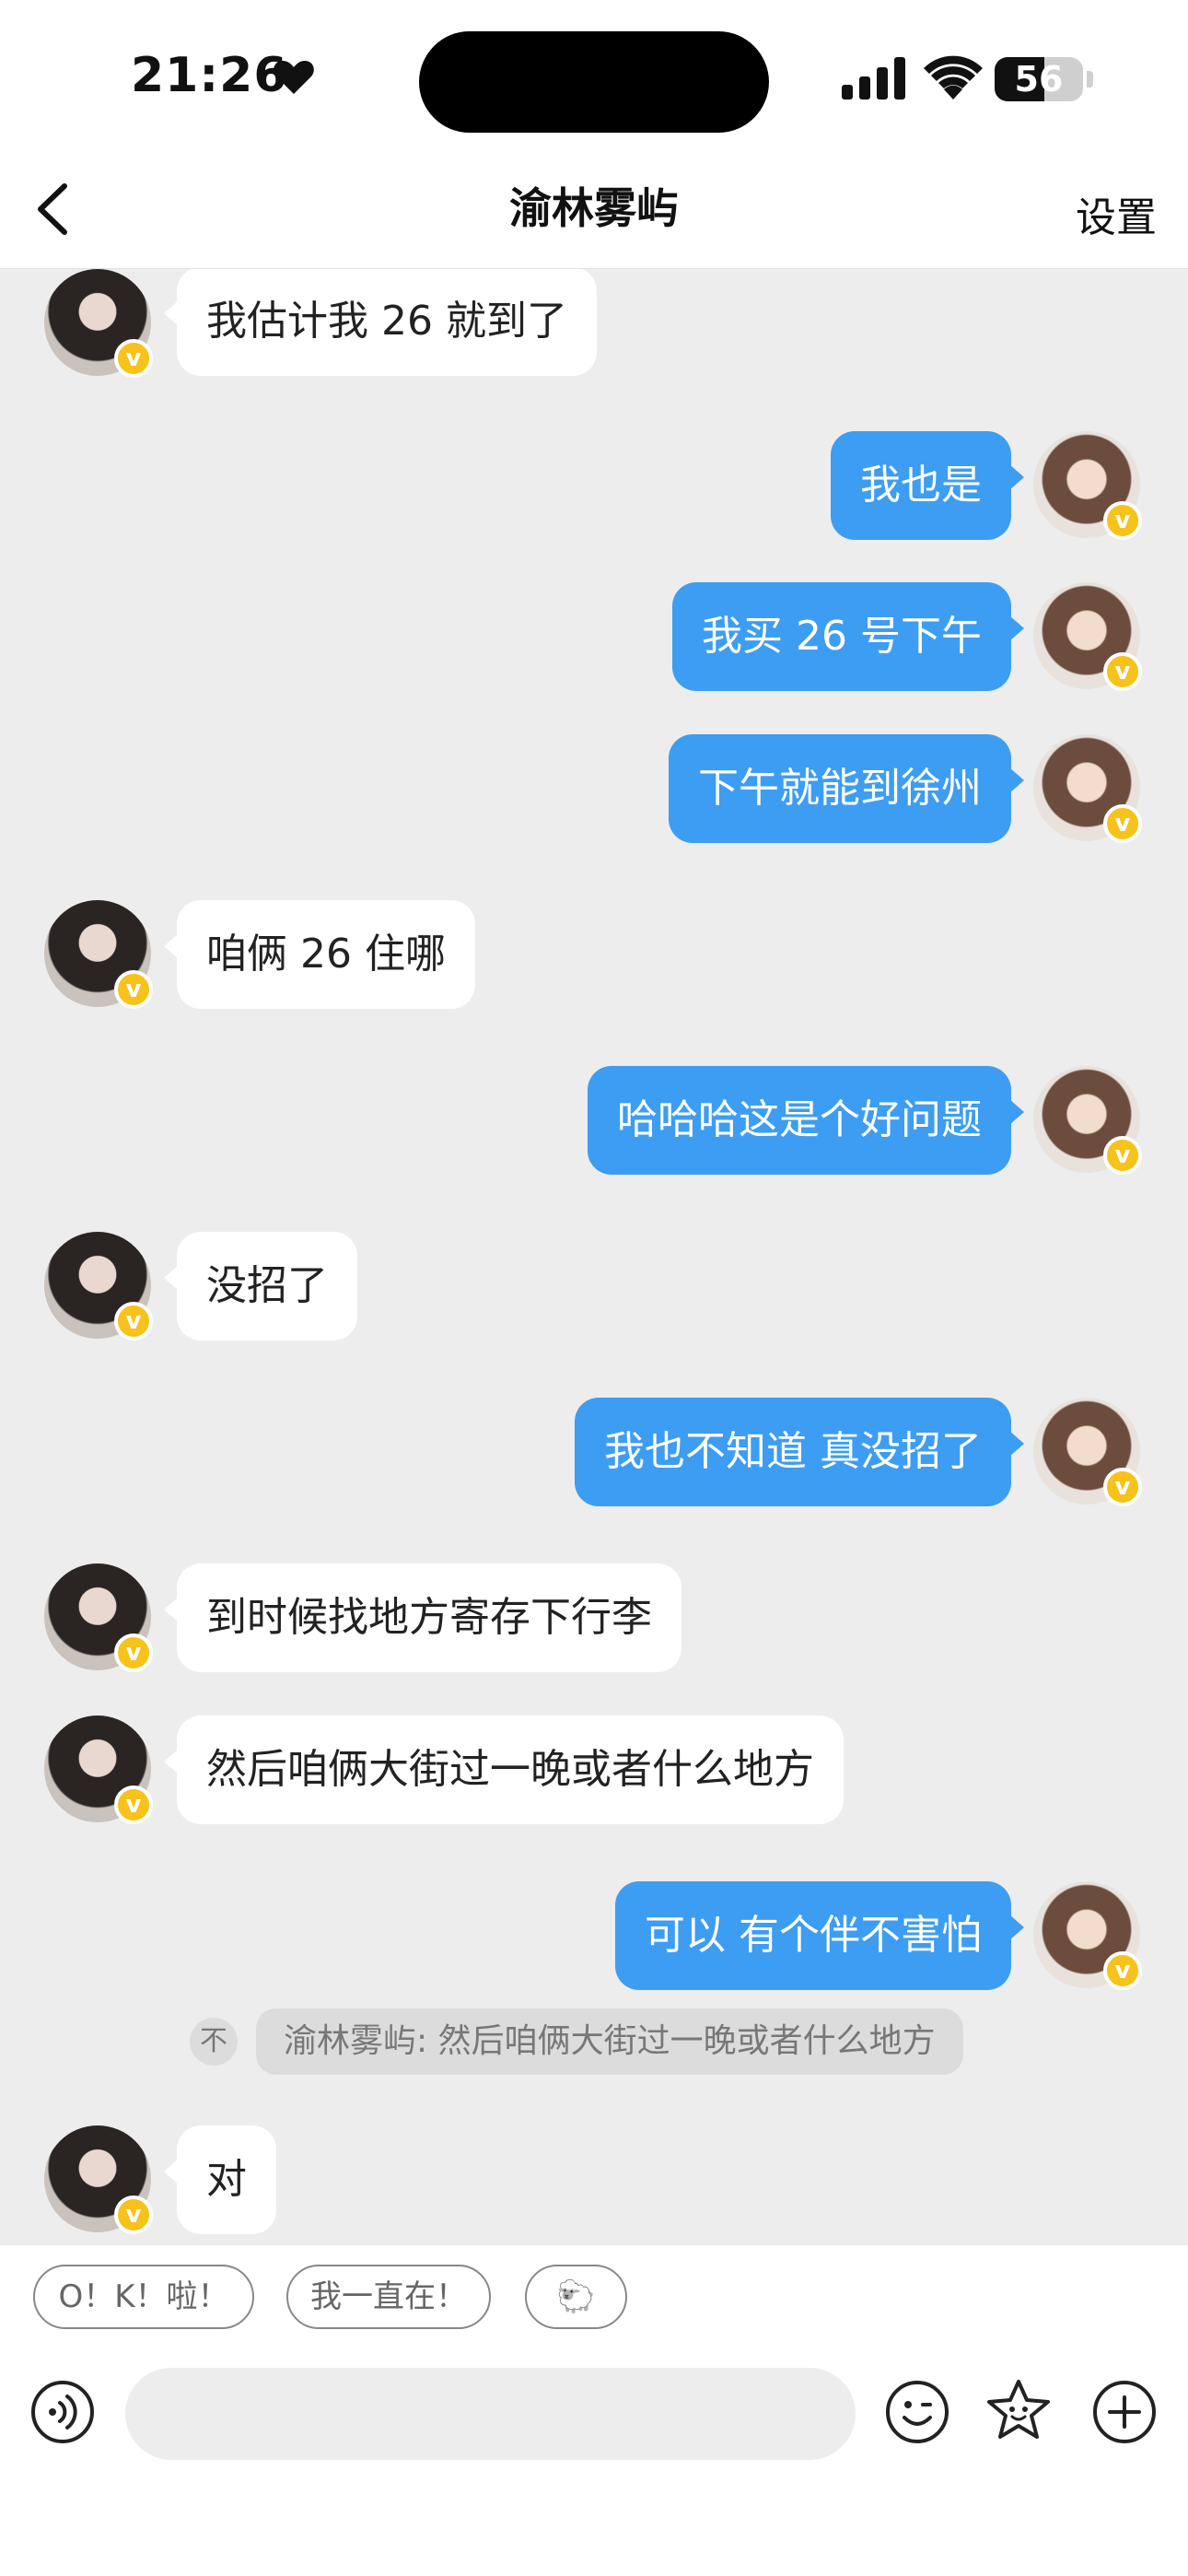 Image resolution: width=1188 pixels, height=2576 pixels. What do you see at coordinates (143, 2297) in the screenshot?
I see `quick-reply-chip: O！K！啦！` at bounding box center [143, 2297].